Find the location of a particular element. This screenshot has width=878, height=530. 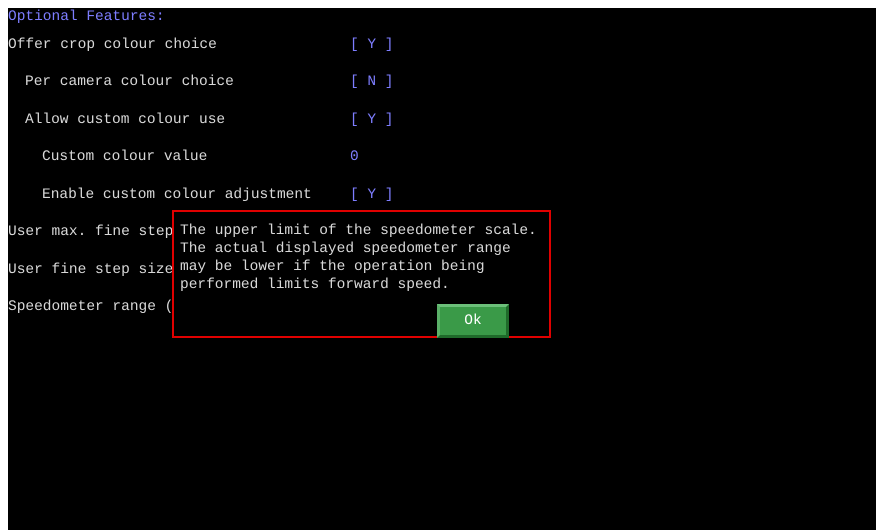

setting-label: Enable custom colour adjustment is located at coordinates (177, 194).